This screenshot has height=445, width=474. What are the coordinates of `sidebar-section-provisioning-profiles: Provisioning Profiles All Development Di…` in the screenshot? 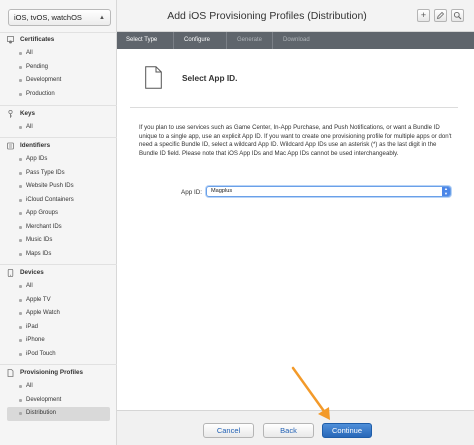 It's located at (58, 393).